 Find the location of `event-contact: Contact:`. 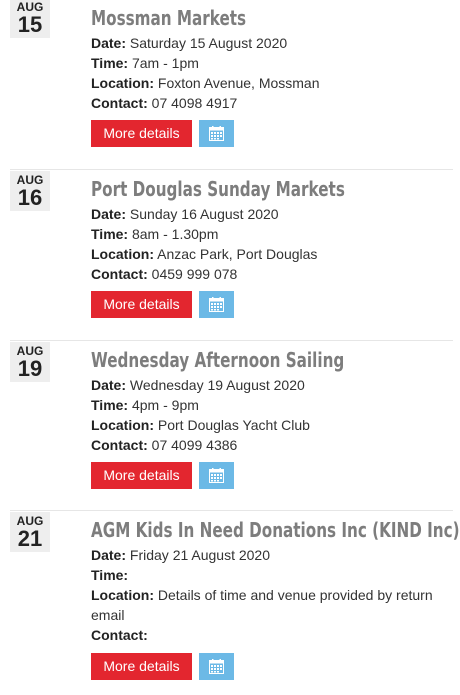

event-contact: Contact: is located at coordinates (266, 635).